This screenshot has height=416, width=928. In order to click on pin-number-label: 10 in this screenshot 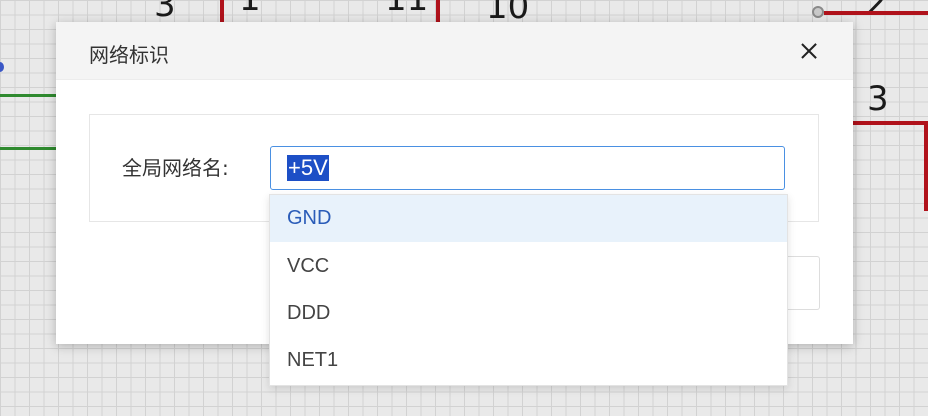, I will do `click(508, 13)`.